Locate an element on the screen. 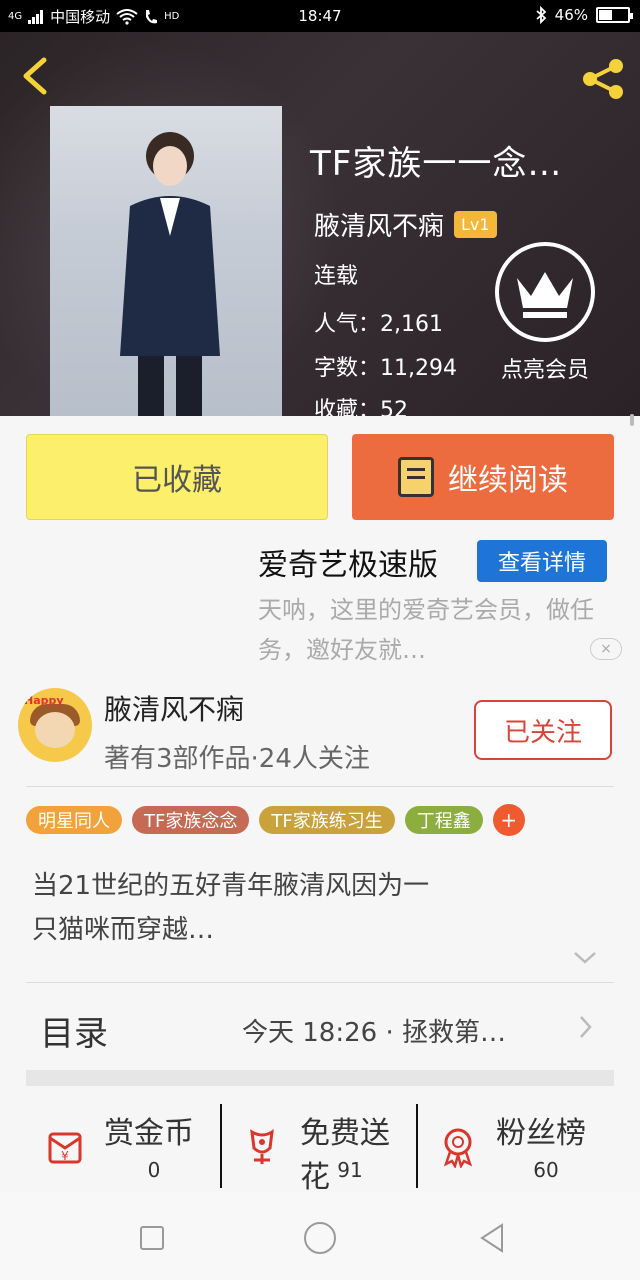  vip-button: 点亮会员 is located at coordinates (545, 313).